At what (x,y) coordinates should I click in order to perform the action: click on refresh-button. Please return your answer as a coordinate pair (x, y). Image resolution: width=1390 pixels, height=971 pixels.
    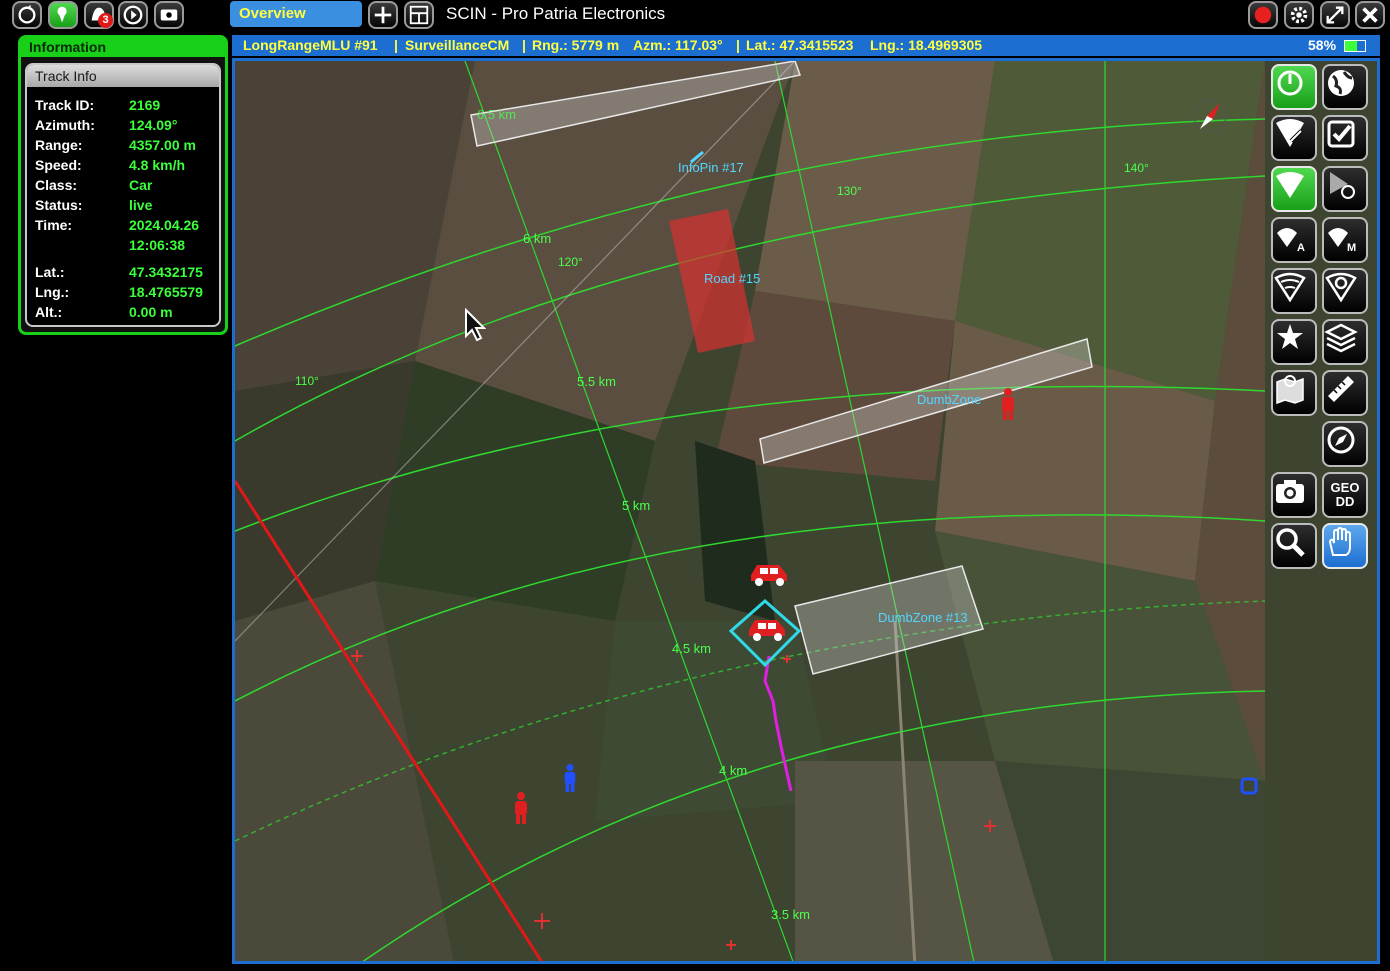
    Looking at the image, I should click on (27, 15).